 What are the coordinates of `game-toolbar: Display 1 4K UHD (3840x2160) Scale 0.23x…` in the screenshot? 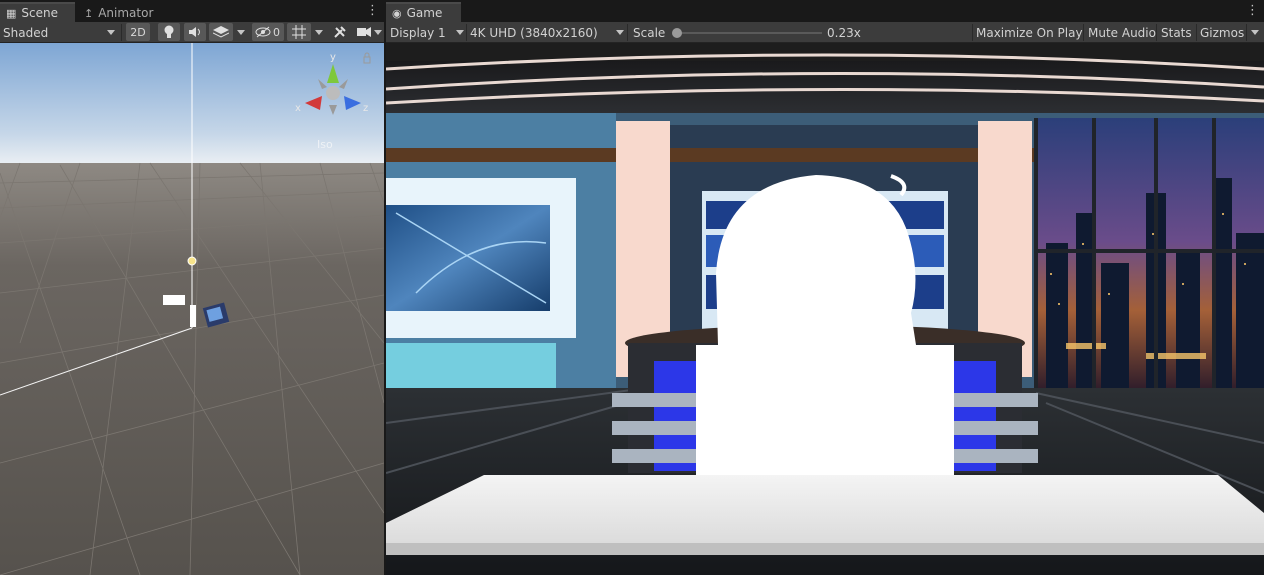 It's located at (825, 32).